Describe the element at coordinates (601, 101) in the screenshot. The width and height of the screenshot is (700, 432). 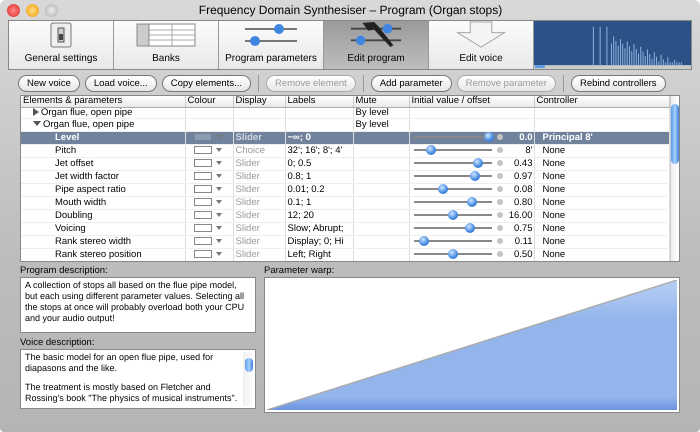
I see `column-header: Controller` at that location.